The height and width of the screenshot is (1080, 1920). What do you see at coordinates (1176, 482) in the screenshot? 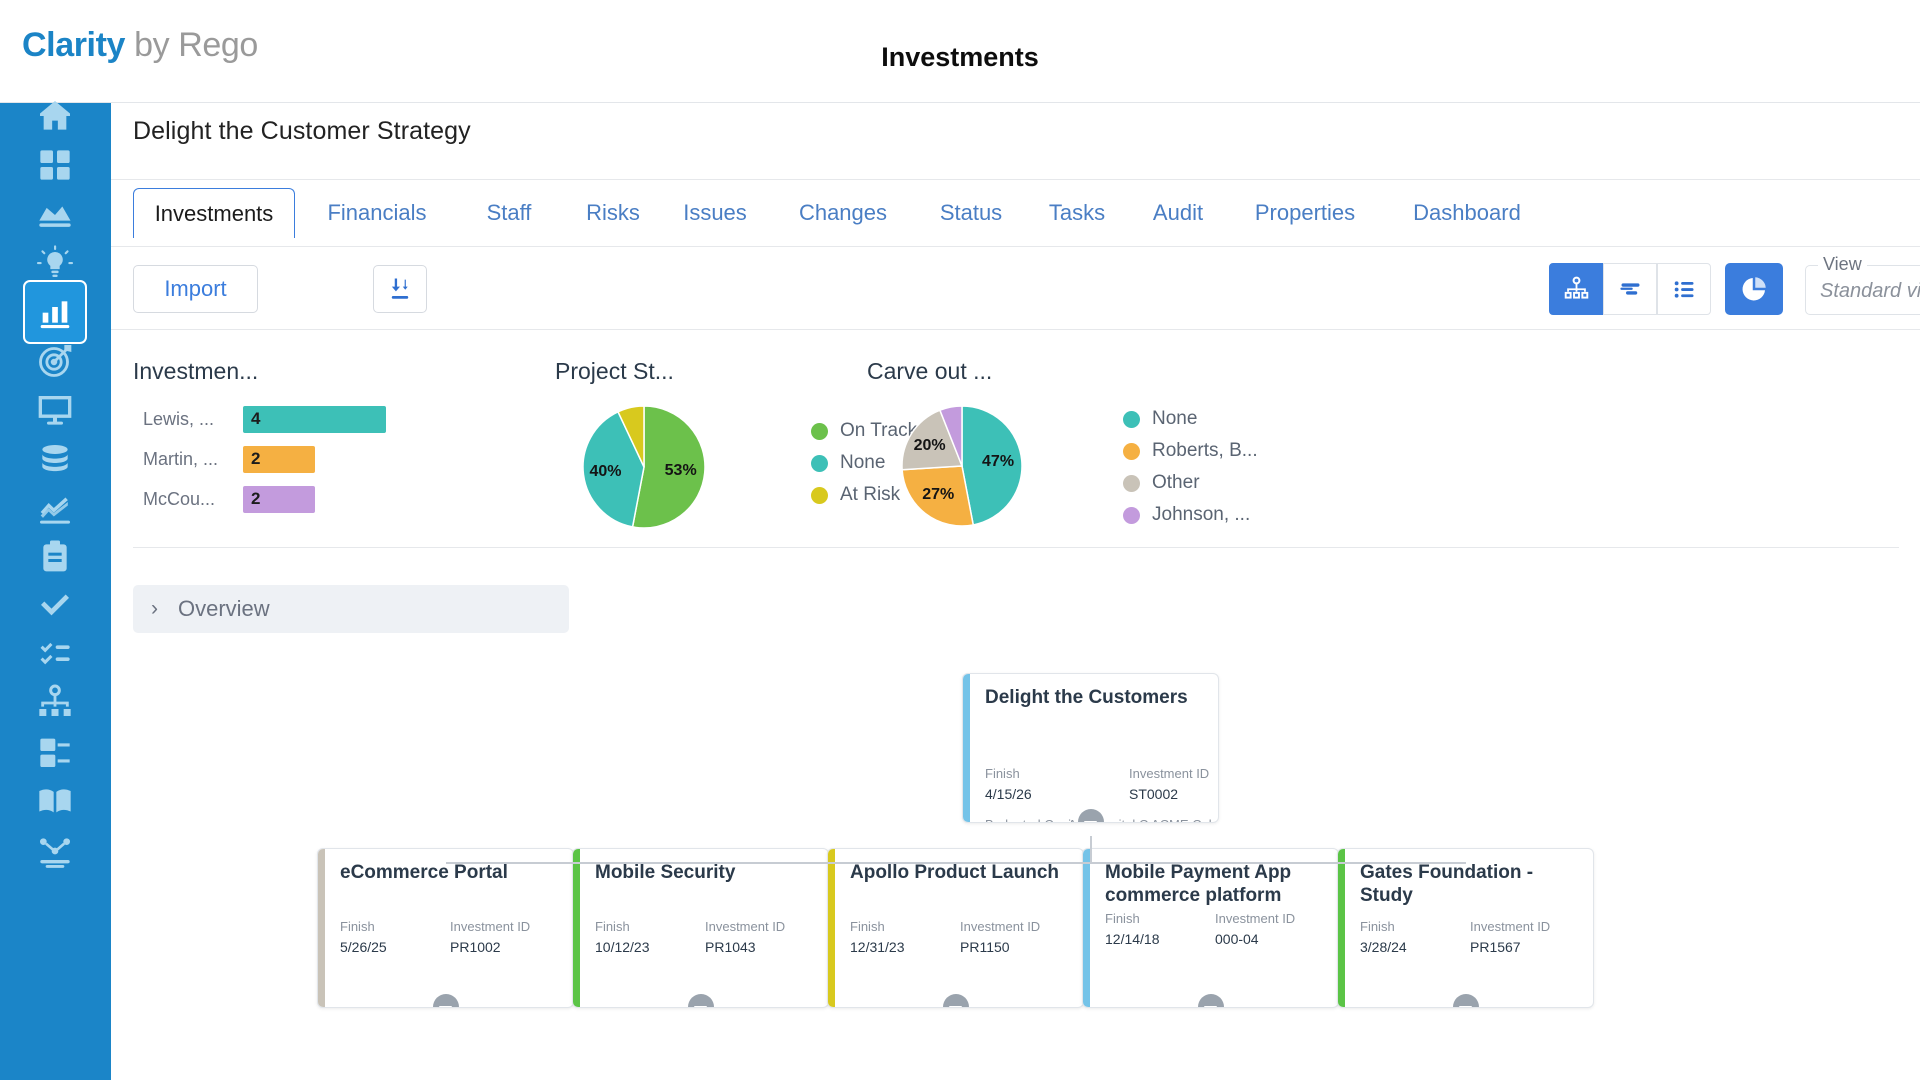
I see `legend-label: Other` at bounding box center [1176, 482].